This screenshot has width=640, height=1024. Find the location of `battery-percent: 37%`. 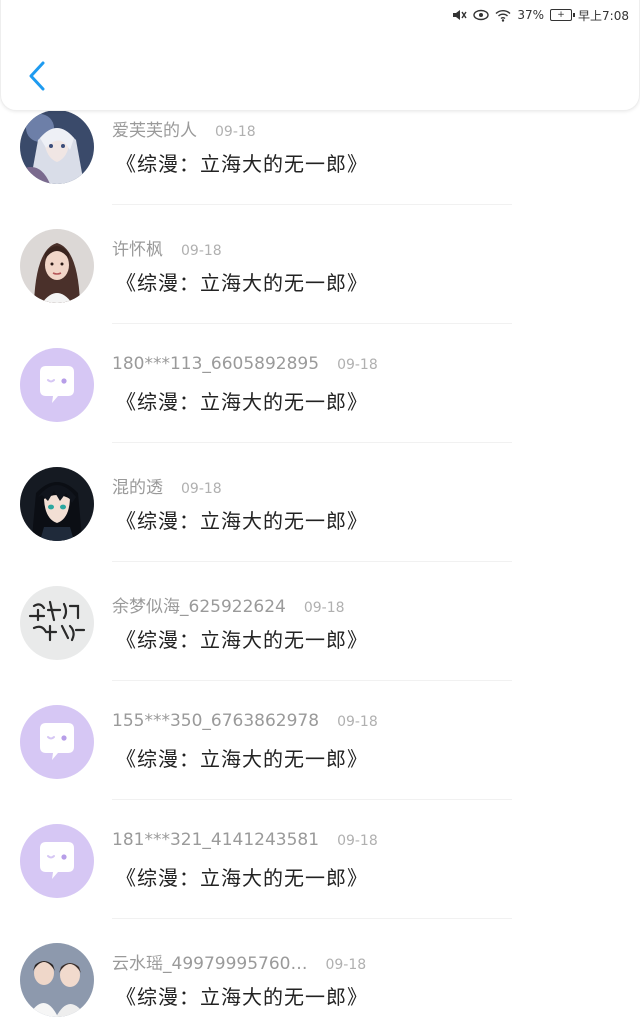

battery-percent: 37% is located at coordinates (531, 15).